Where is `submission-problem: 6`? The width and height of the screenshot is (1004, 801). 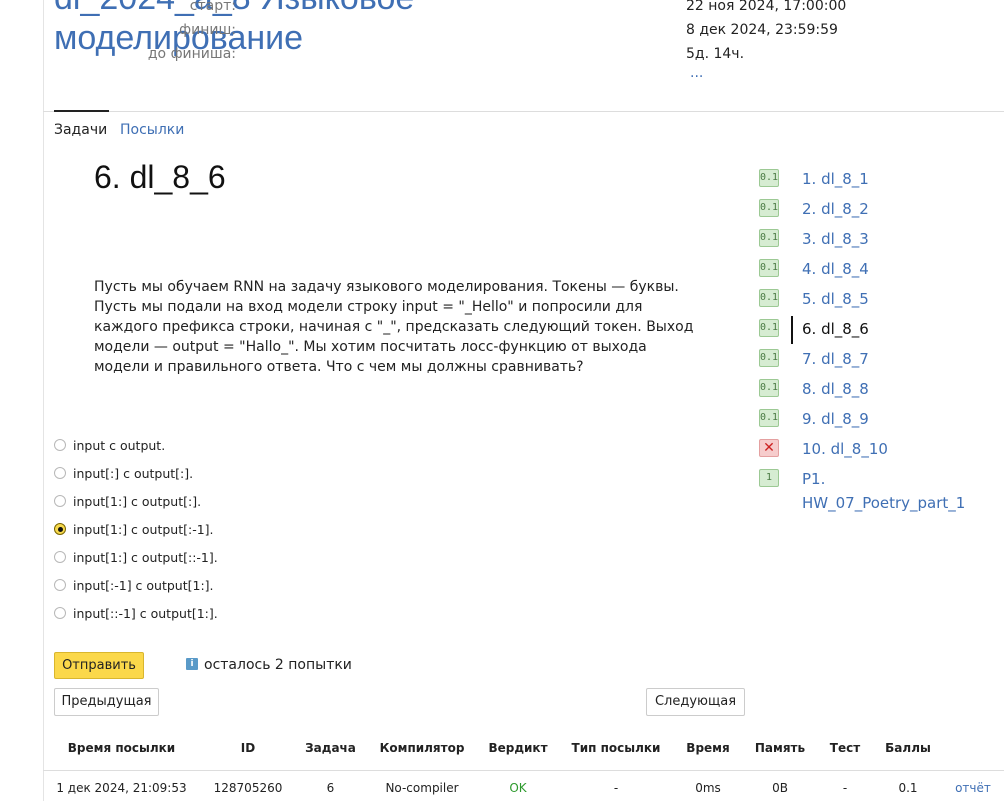
submission-problem: 6 is located at coordinates (330, 788).